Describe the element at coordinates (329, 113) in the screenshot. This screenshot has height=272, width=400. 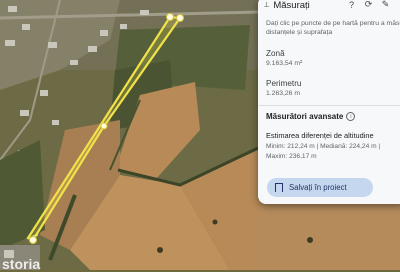
I see `advanced-measurements: Măsurători avansate i` at that location.